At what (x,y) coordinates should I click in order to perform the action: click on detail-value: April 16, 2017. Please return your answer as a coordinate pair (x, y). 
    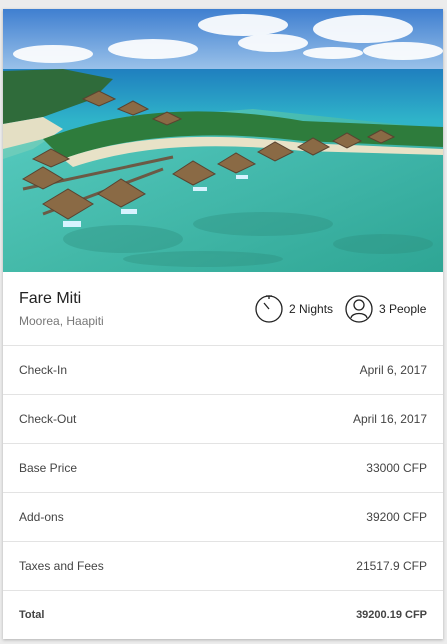
    Looking at the image, I should click on (389, 419).